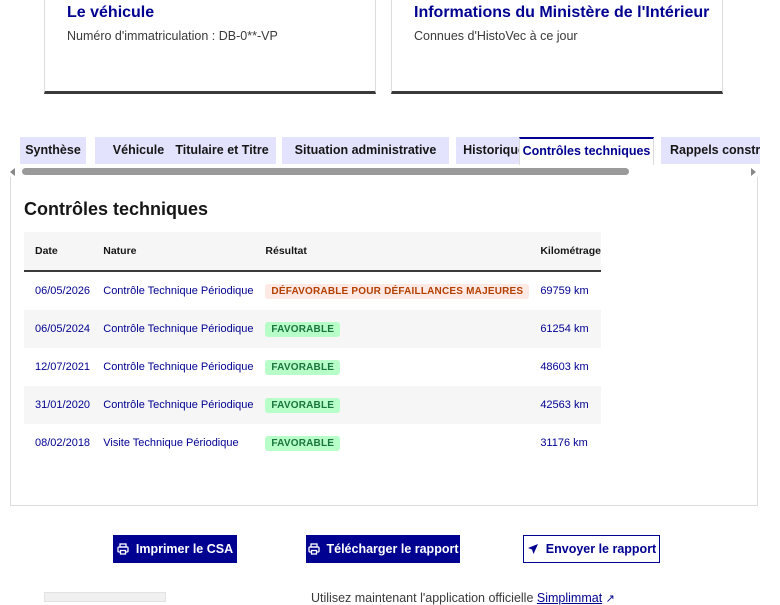 This screenshot has width=780, height=605. Describe the element at coordinates (586, 151) in the screenshot. I see `tab-controles-techniques: Contrôles techniques` at that location.